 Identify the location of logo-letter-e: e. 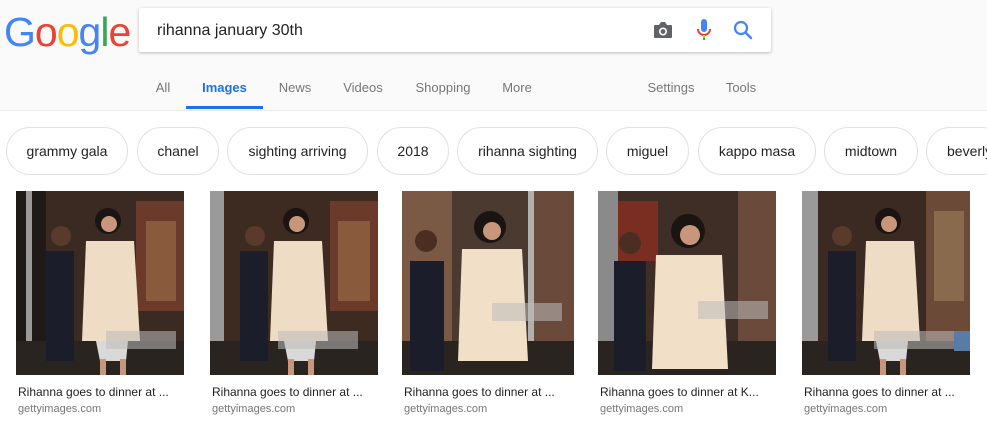
(119, 32).